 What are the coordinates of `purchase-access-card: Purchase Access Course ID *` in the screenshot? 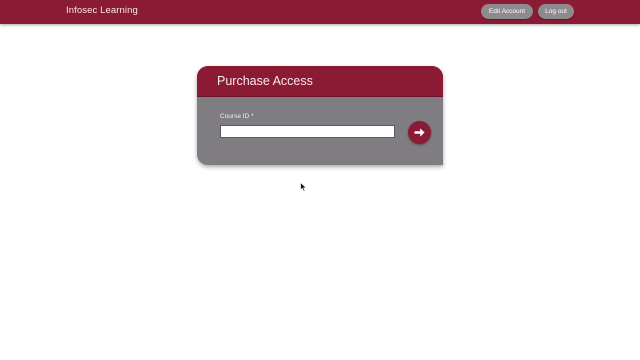 It's located at (320, 115).